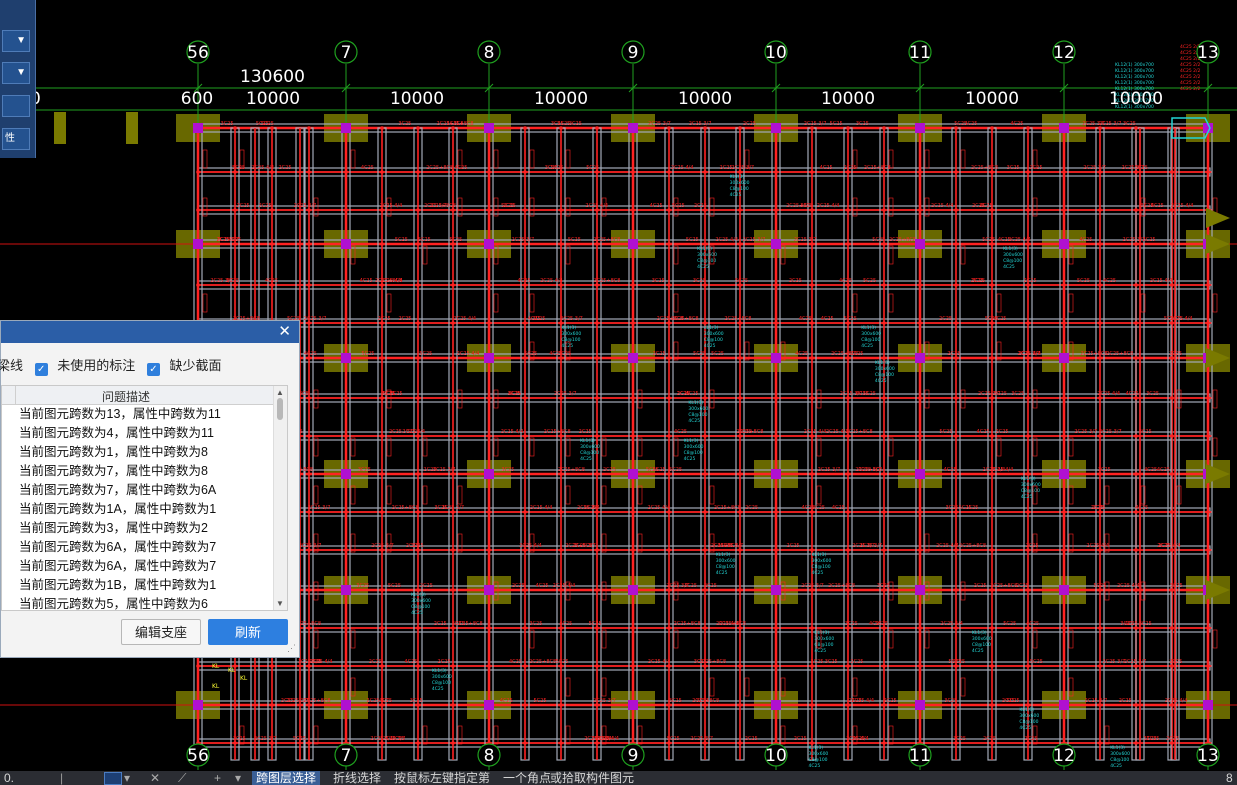 The width and height of the screenshot is (1237, 785). I want to click on scroll-thumb, so click(280, 409).